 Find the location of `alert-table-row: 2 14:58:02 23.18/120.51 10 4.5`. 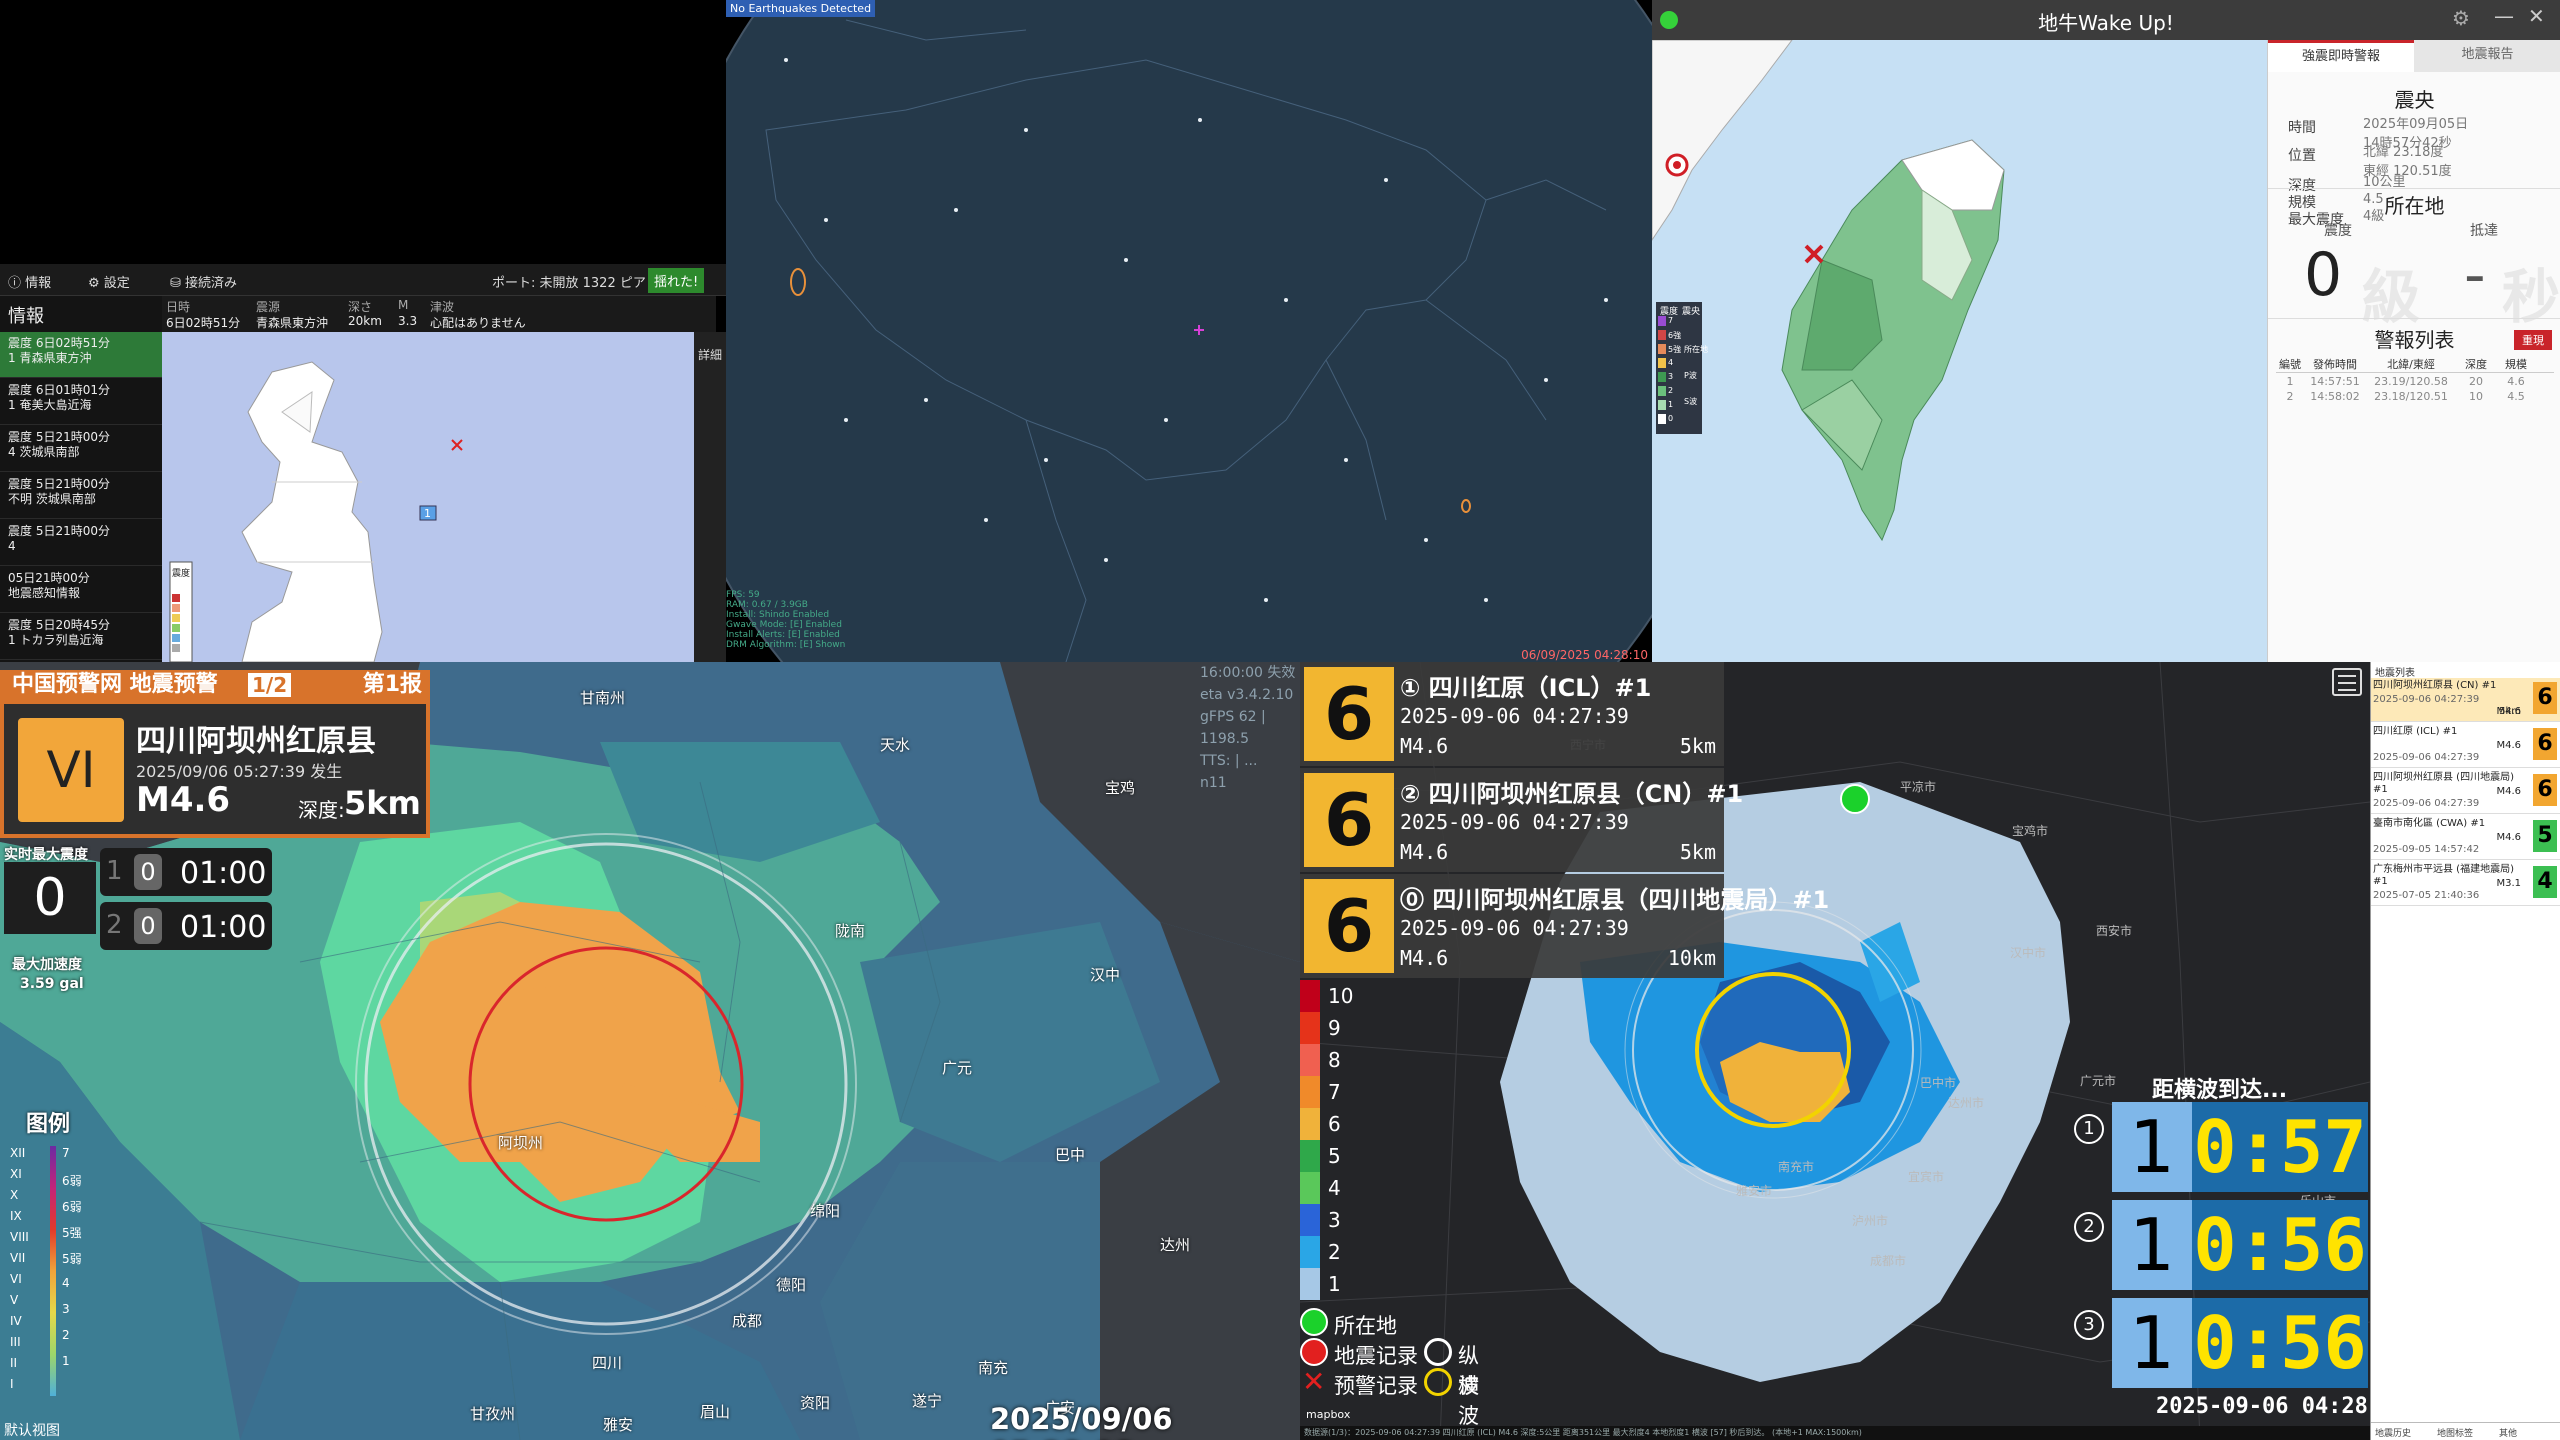

alert-table-row: 2 14:58:02 23.18/120.51 10 4.5 is located at coordinates (2415, 396).